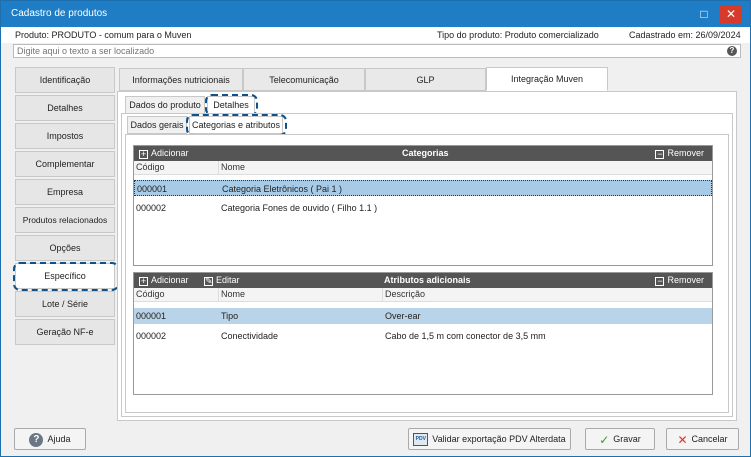 Image resolution: width=751 pixels, height=457 pixels. I want to click on check-icon: ✓, so click(604, 439).